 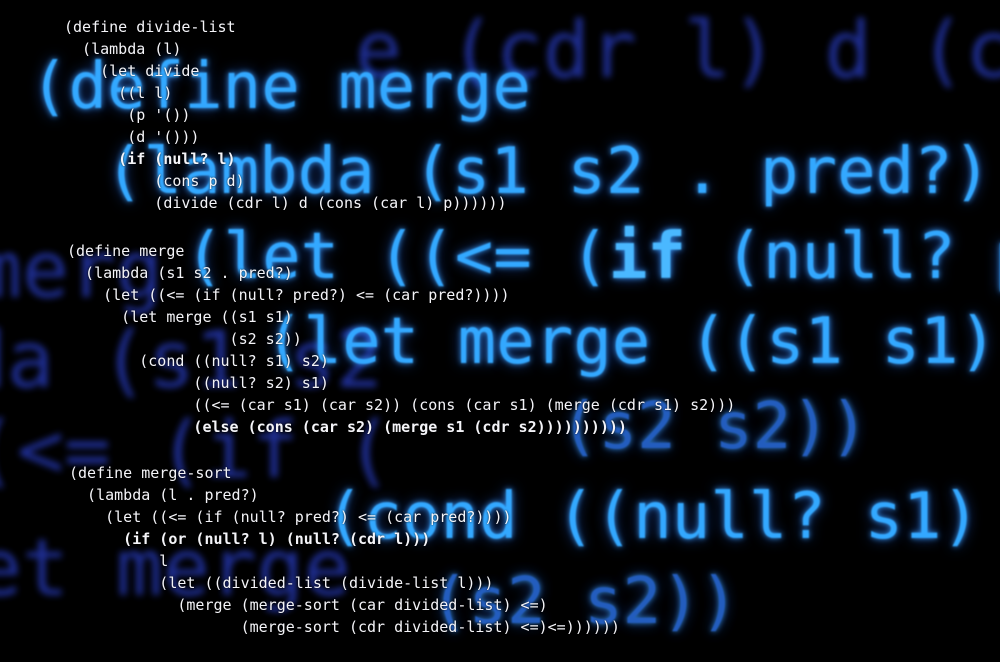 I want to click on code-line: (s2 s2)), so click(x=184, y=339).